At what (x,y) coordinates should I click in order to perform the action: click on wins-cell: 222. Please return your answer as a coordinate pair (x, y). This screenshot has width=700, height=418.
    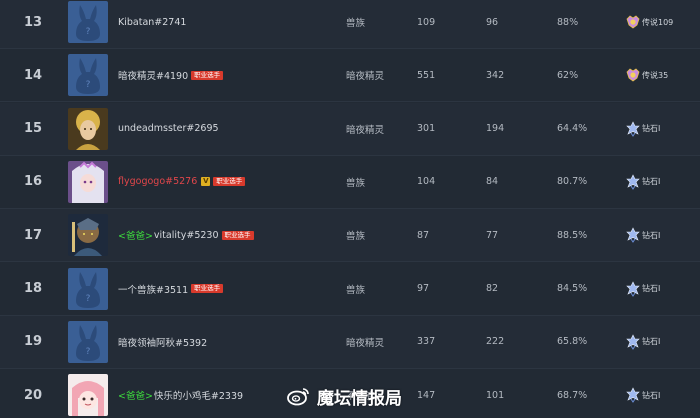
    Looking at the image, I should click on (495, 342).